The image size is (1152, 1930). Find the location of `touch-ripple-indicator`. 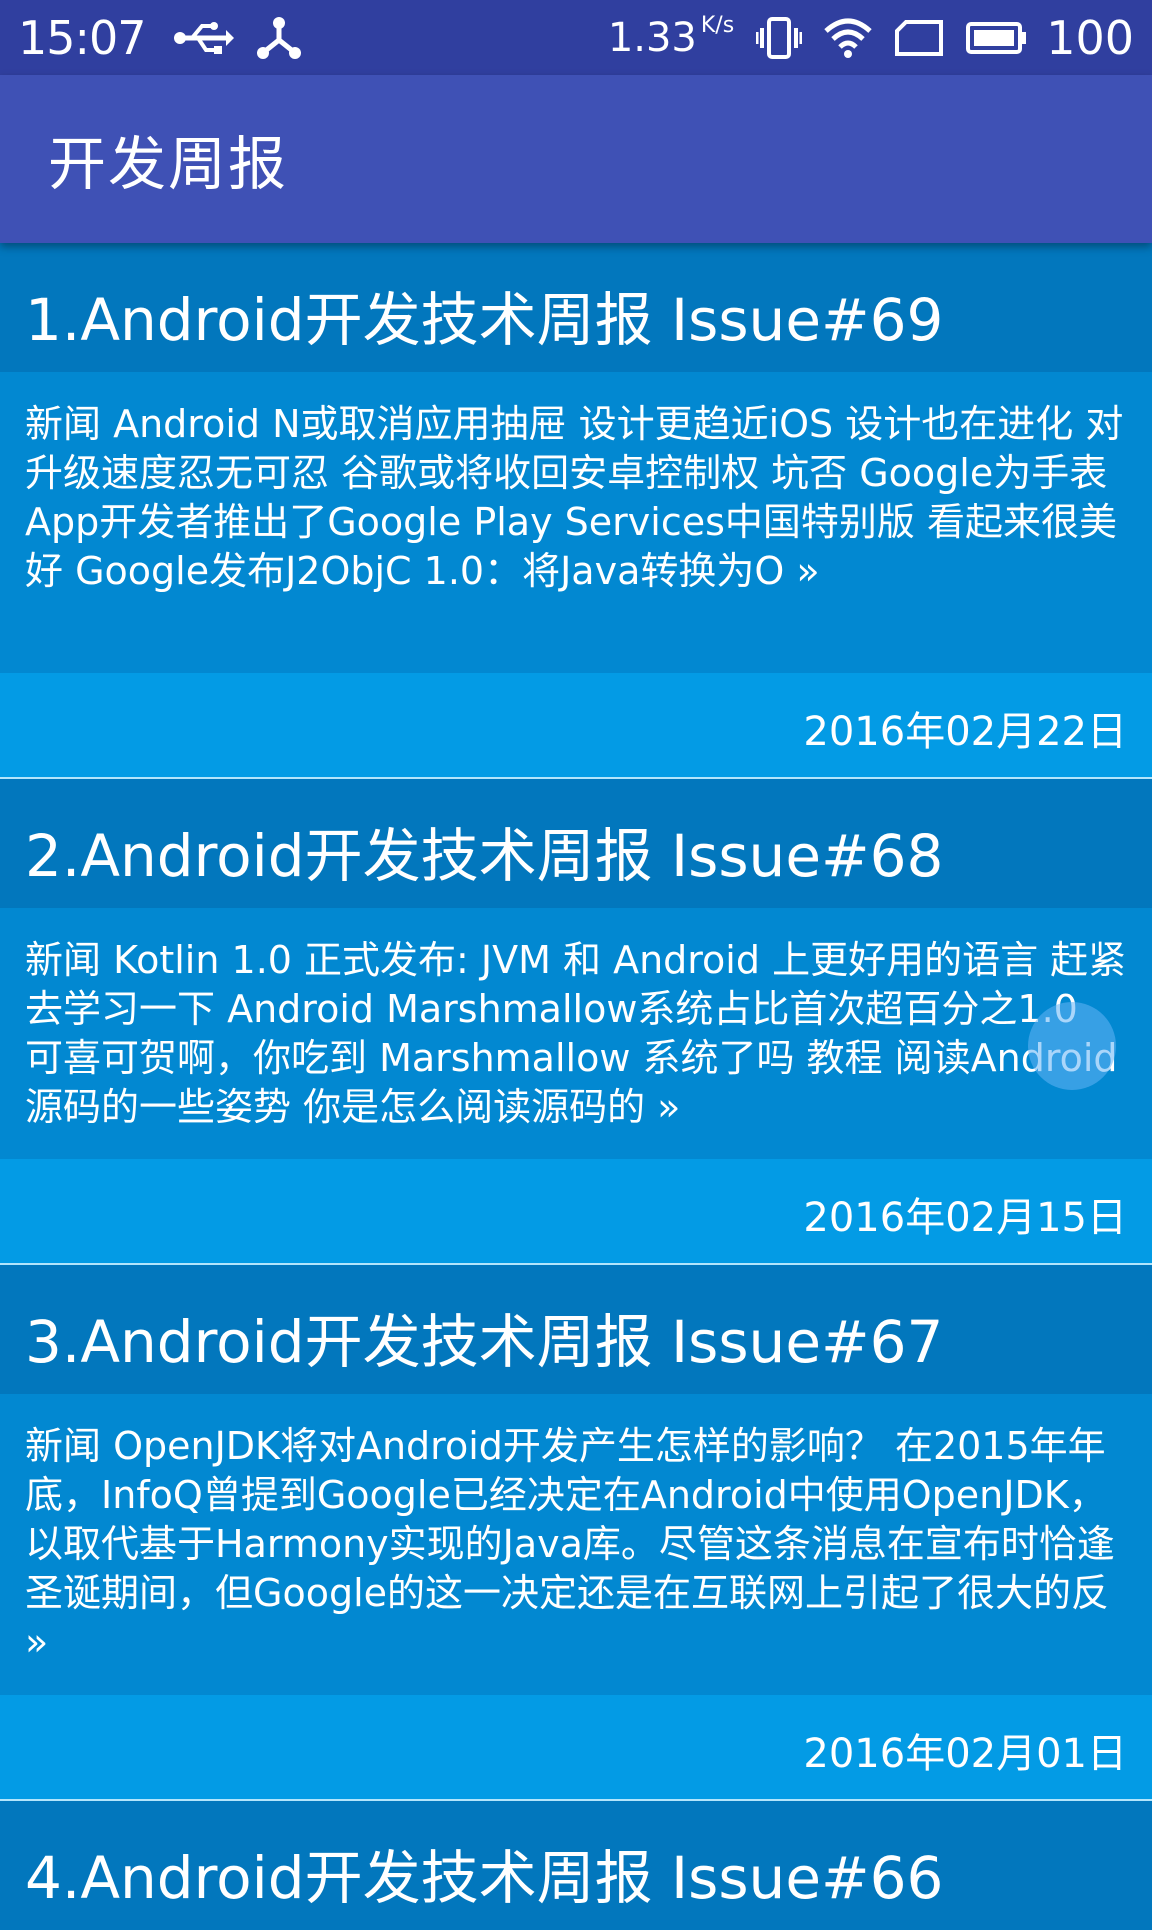

touch-ripple-indicator is located at coordinates (1072, 1046).